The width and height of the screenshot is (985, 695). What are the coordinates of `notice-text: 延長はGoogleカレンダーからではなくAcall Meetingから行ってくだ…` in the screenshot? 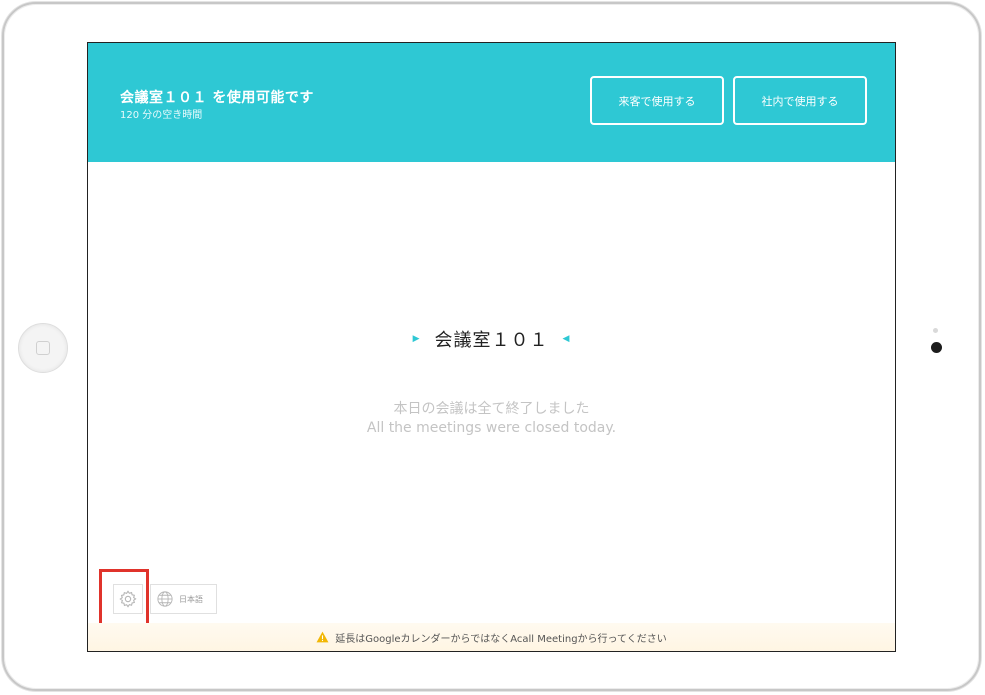 It's located at (501, 639).